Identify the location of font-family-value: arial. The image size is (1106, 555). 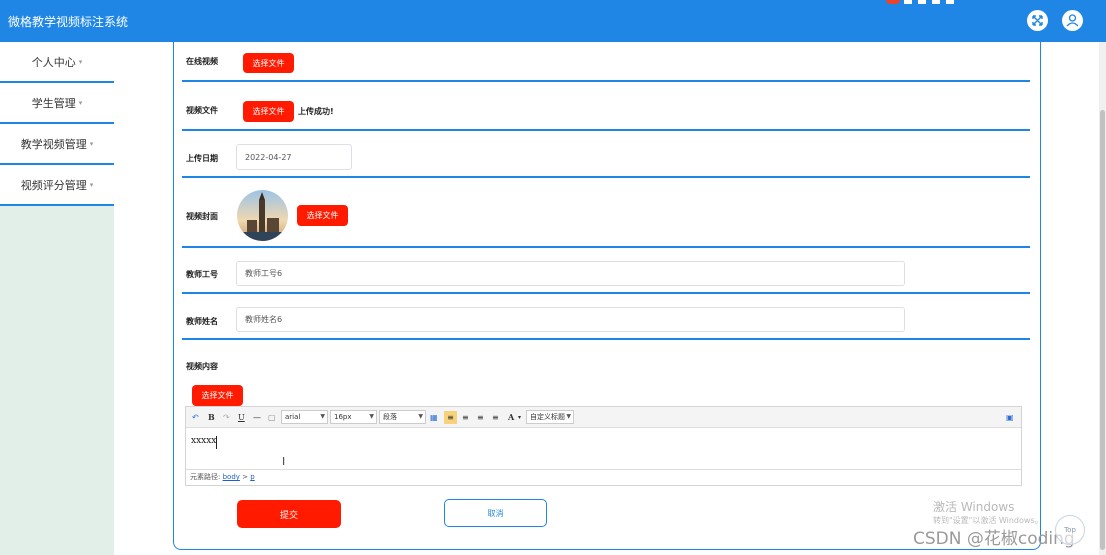
(293, 417).